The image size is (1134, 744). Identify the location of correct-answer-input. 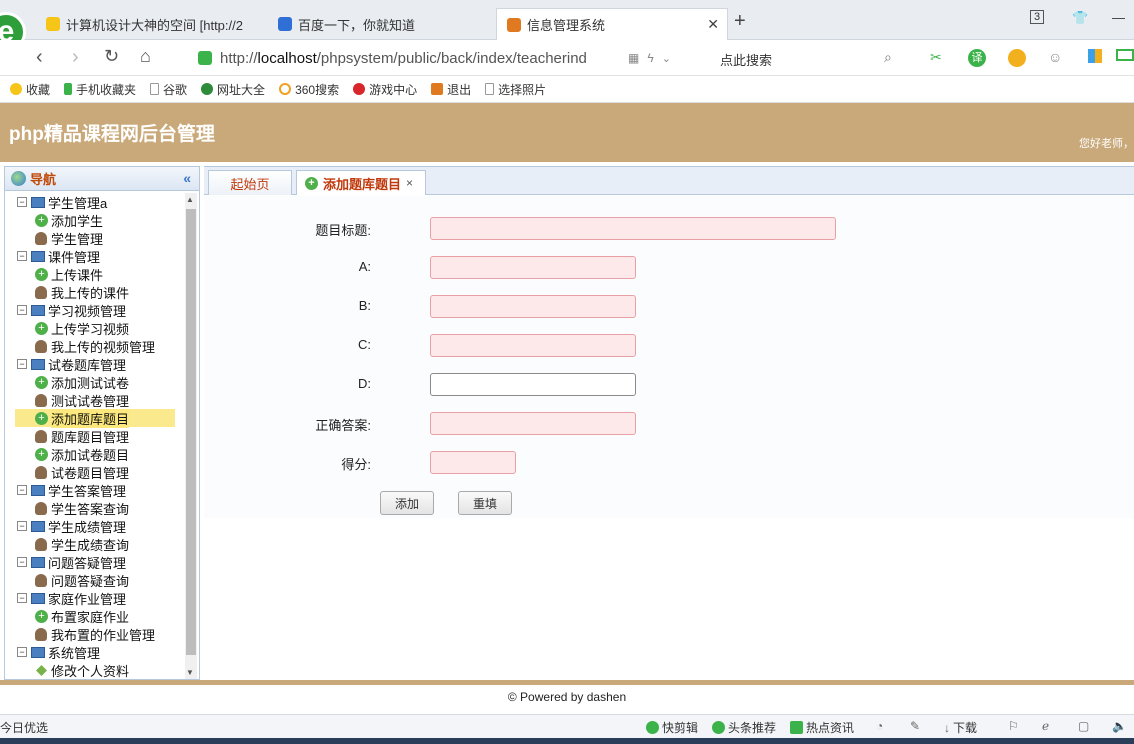
(533, 423).